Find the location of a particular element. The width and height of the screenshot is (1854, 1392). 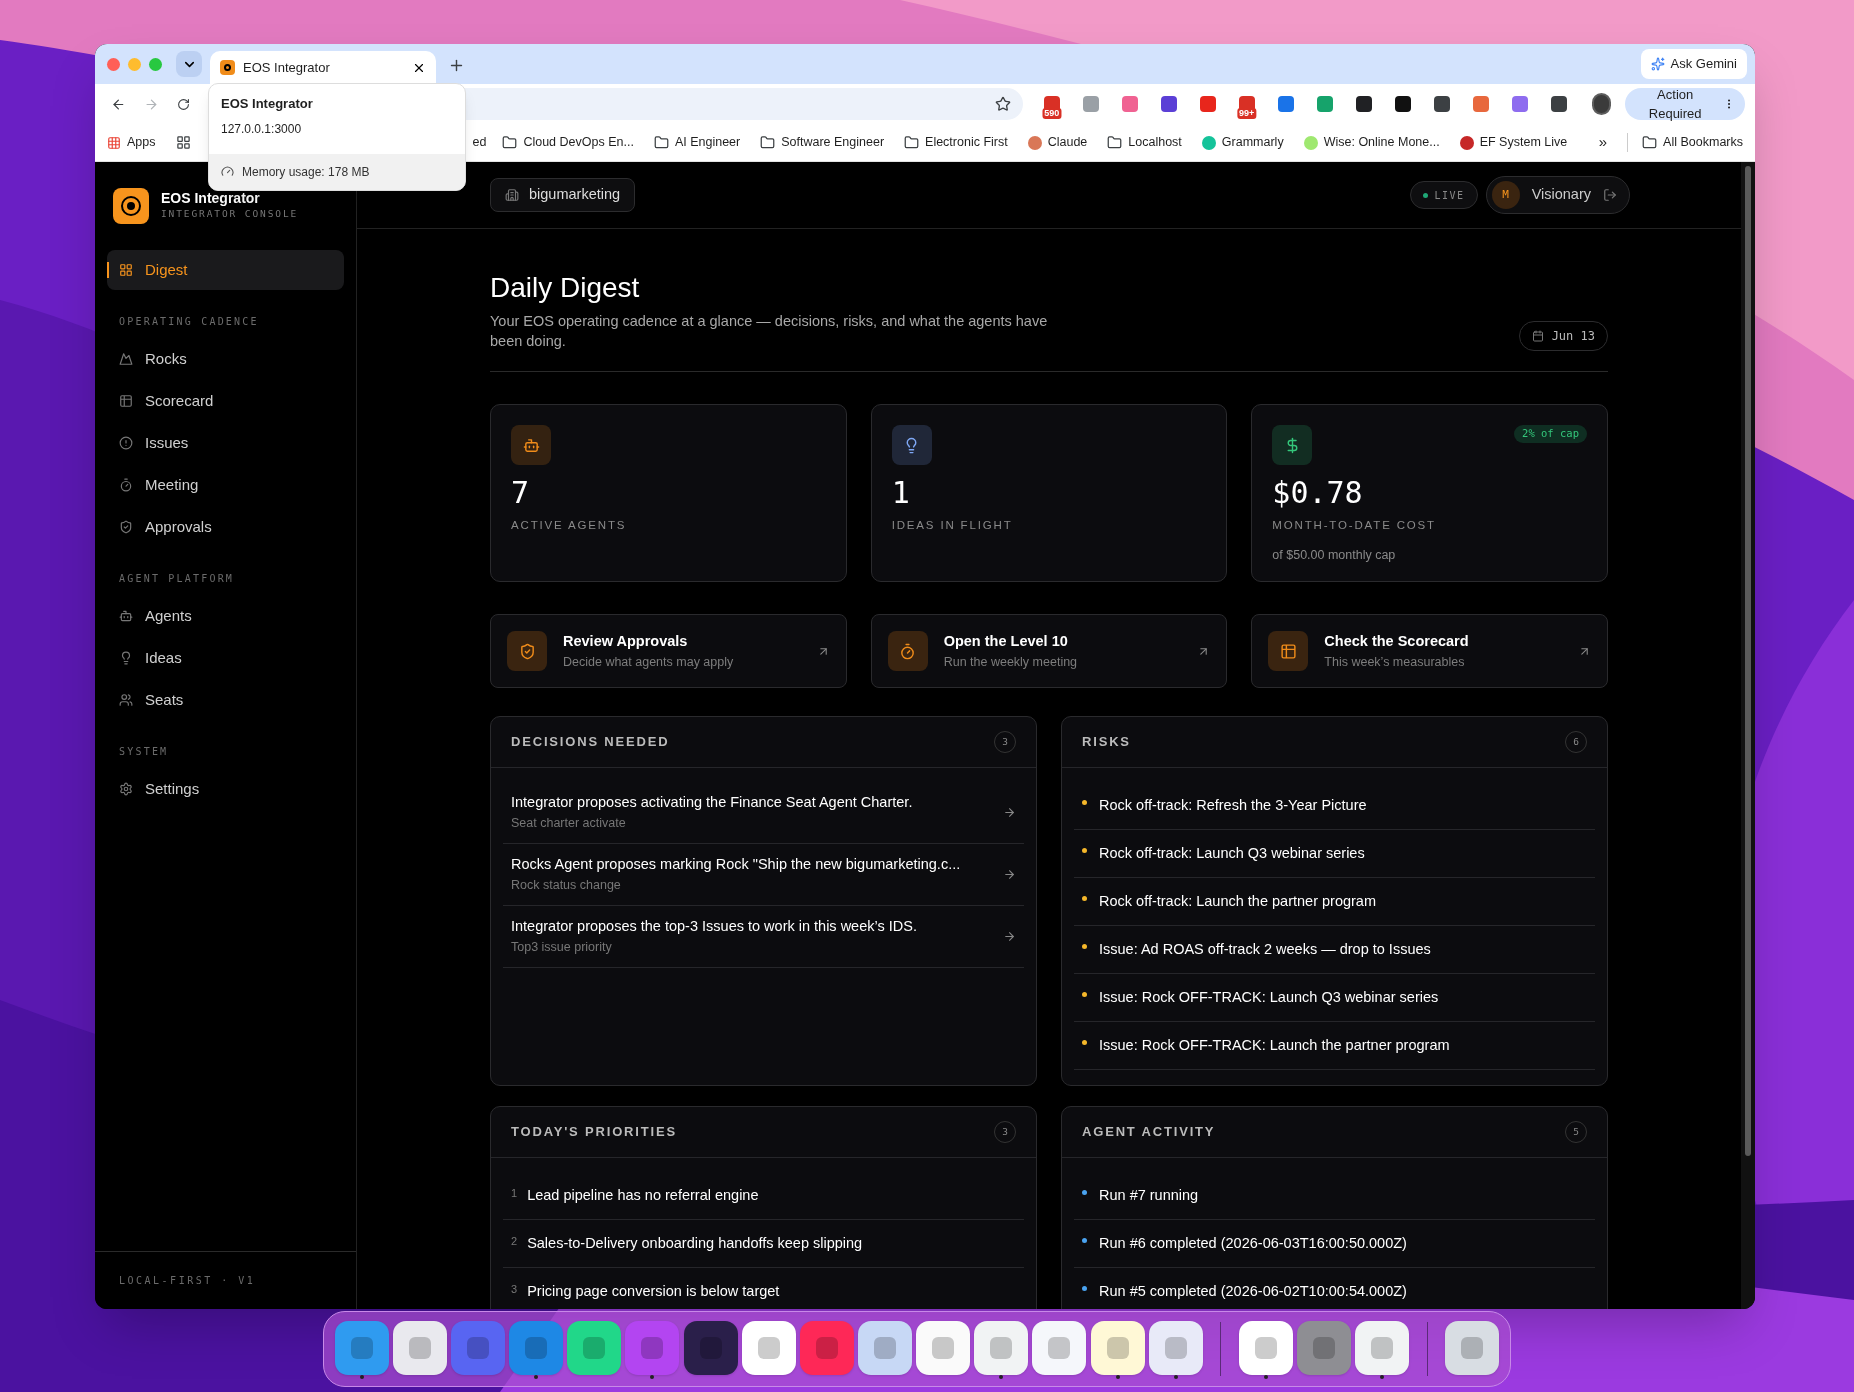

bookmark-star-icon is located at coordinates (1002, 104).